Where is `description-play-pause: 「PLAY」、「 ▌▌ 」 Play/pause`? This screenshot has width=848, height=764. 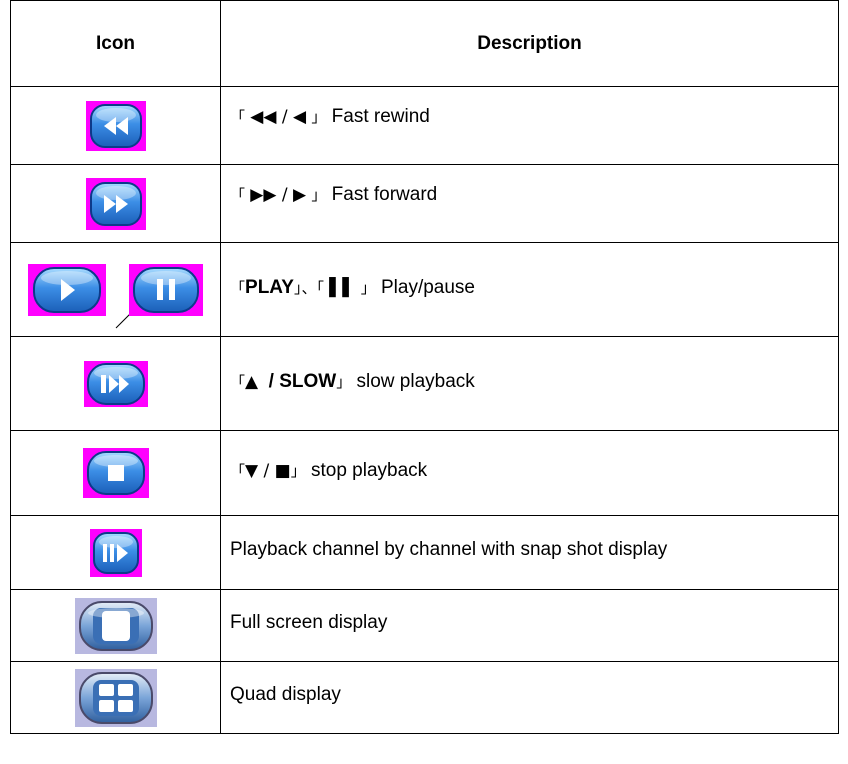 description-play-pause: 「PLAY」、「 ▌▌ 」 Play/pause is located at coordinates (352, 287).